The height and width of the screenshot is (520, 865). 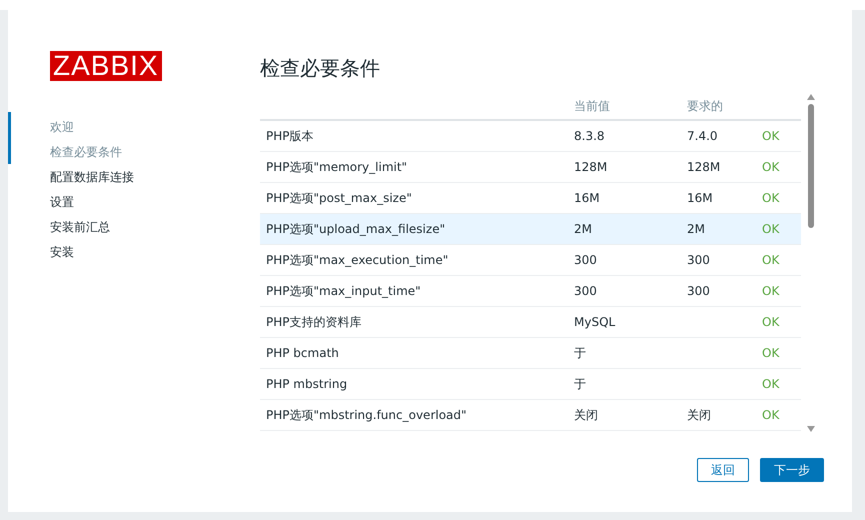 I want to click on step-item: 检查必要条件, so click(x=86, y=152).